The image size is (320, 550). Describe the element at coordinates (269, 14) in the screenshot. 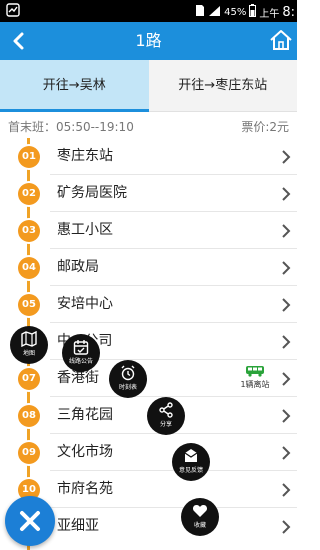

I see `time-period: 上午` at that location.